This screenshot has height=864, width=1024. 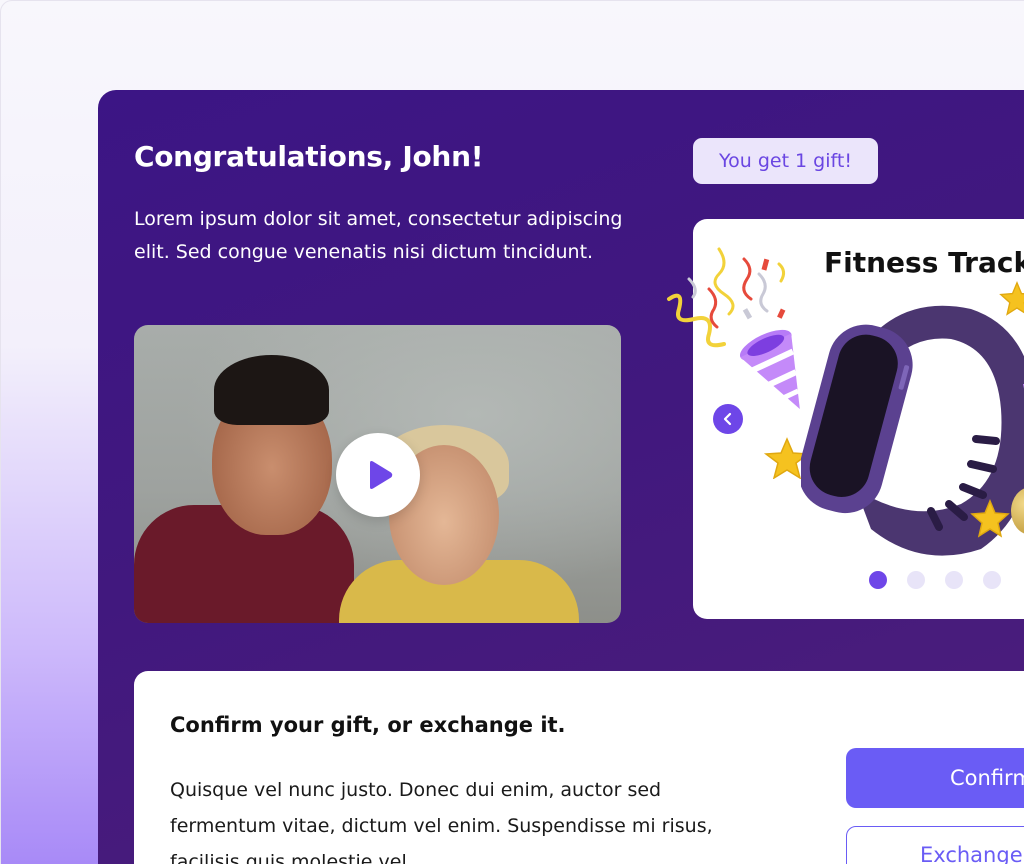 I want to click on carousel-prev-button, so click(x=728, y=419).